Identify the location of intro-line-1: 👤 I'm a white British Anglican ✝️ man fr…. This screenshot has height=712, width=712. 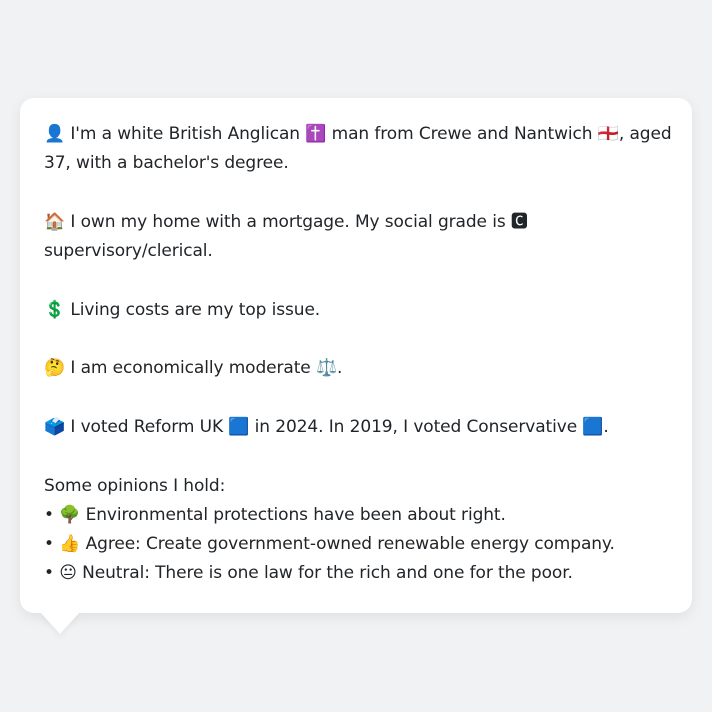
(358, 134).